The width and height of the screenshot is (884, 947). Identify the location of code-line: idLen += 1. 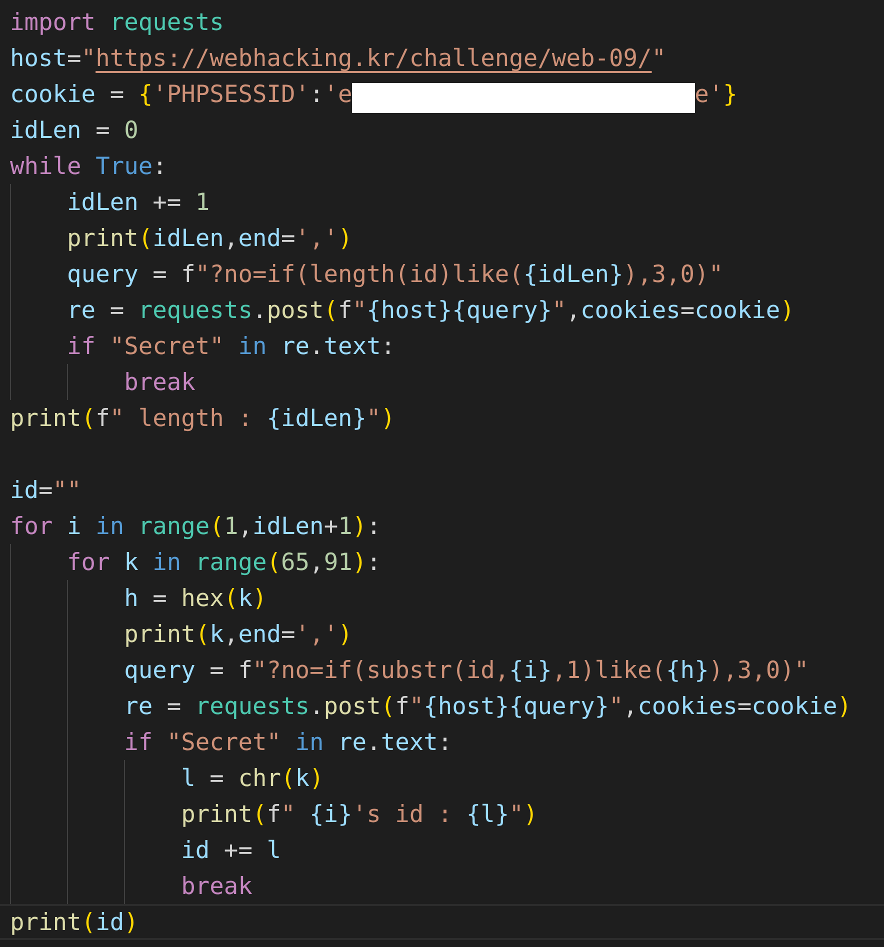
(442, 202).